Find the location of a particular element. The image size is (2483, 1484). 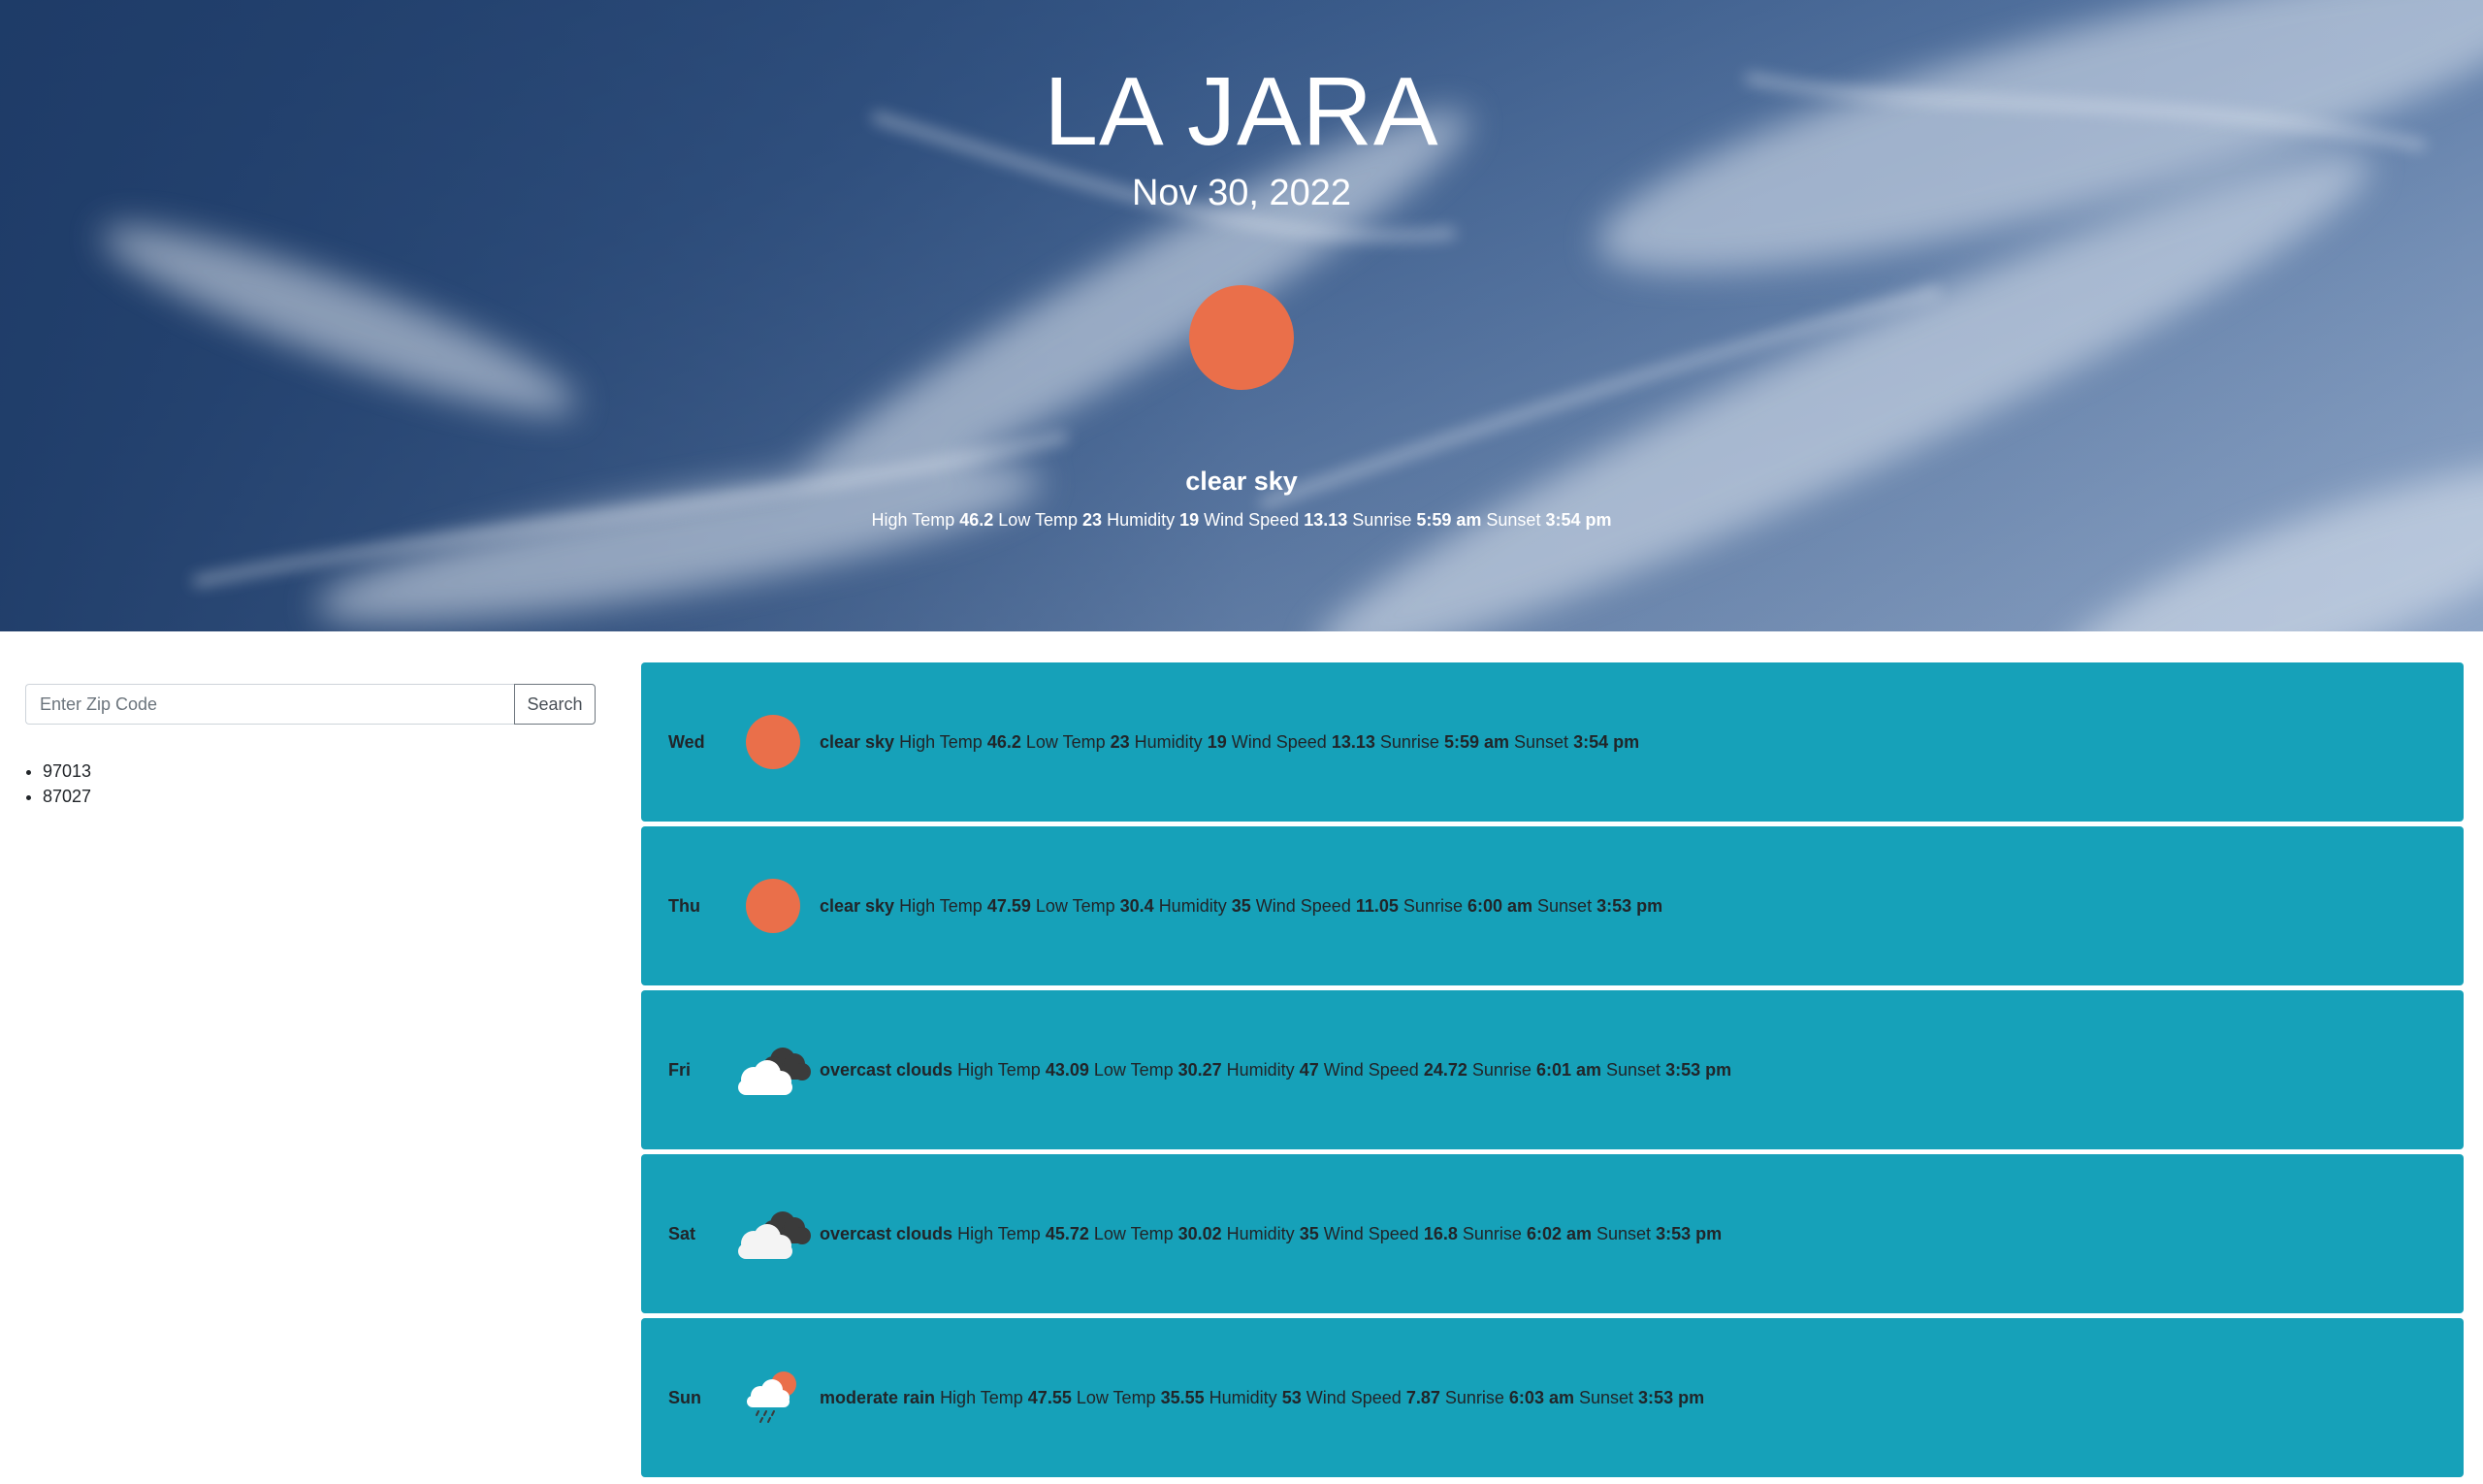

day-name: Fri is located at coordinates (680, 1070).